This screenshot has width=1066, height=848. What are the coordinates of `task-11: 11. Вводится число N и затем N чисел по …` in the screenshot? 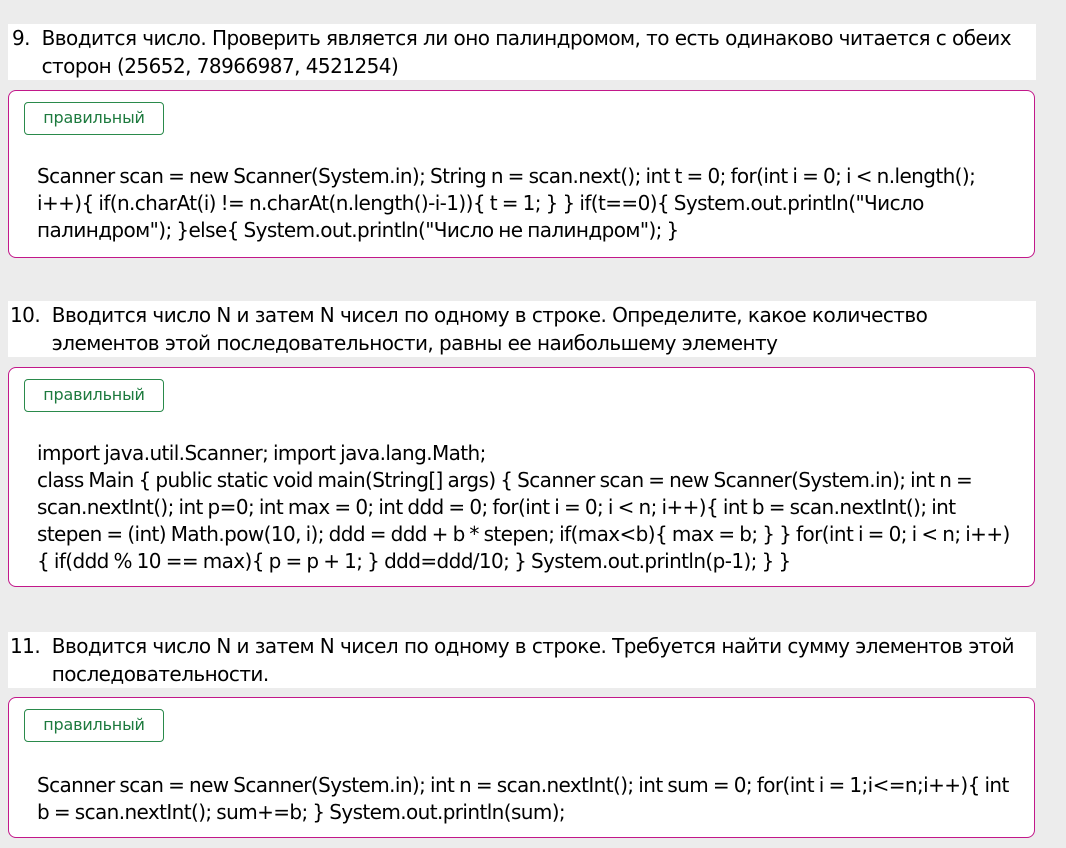 It's located at (518, 660).